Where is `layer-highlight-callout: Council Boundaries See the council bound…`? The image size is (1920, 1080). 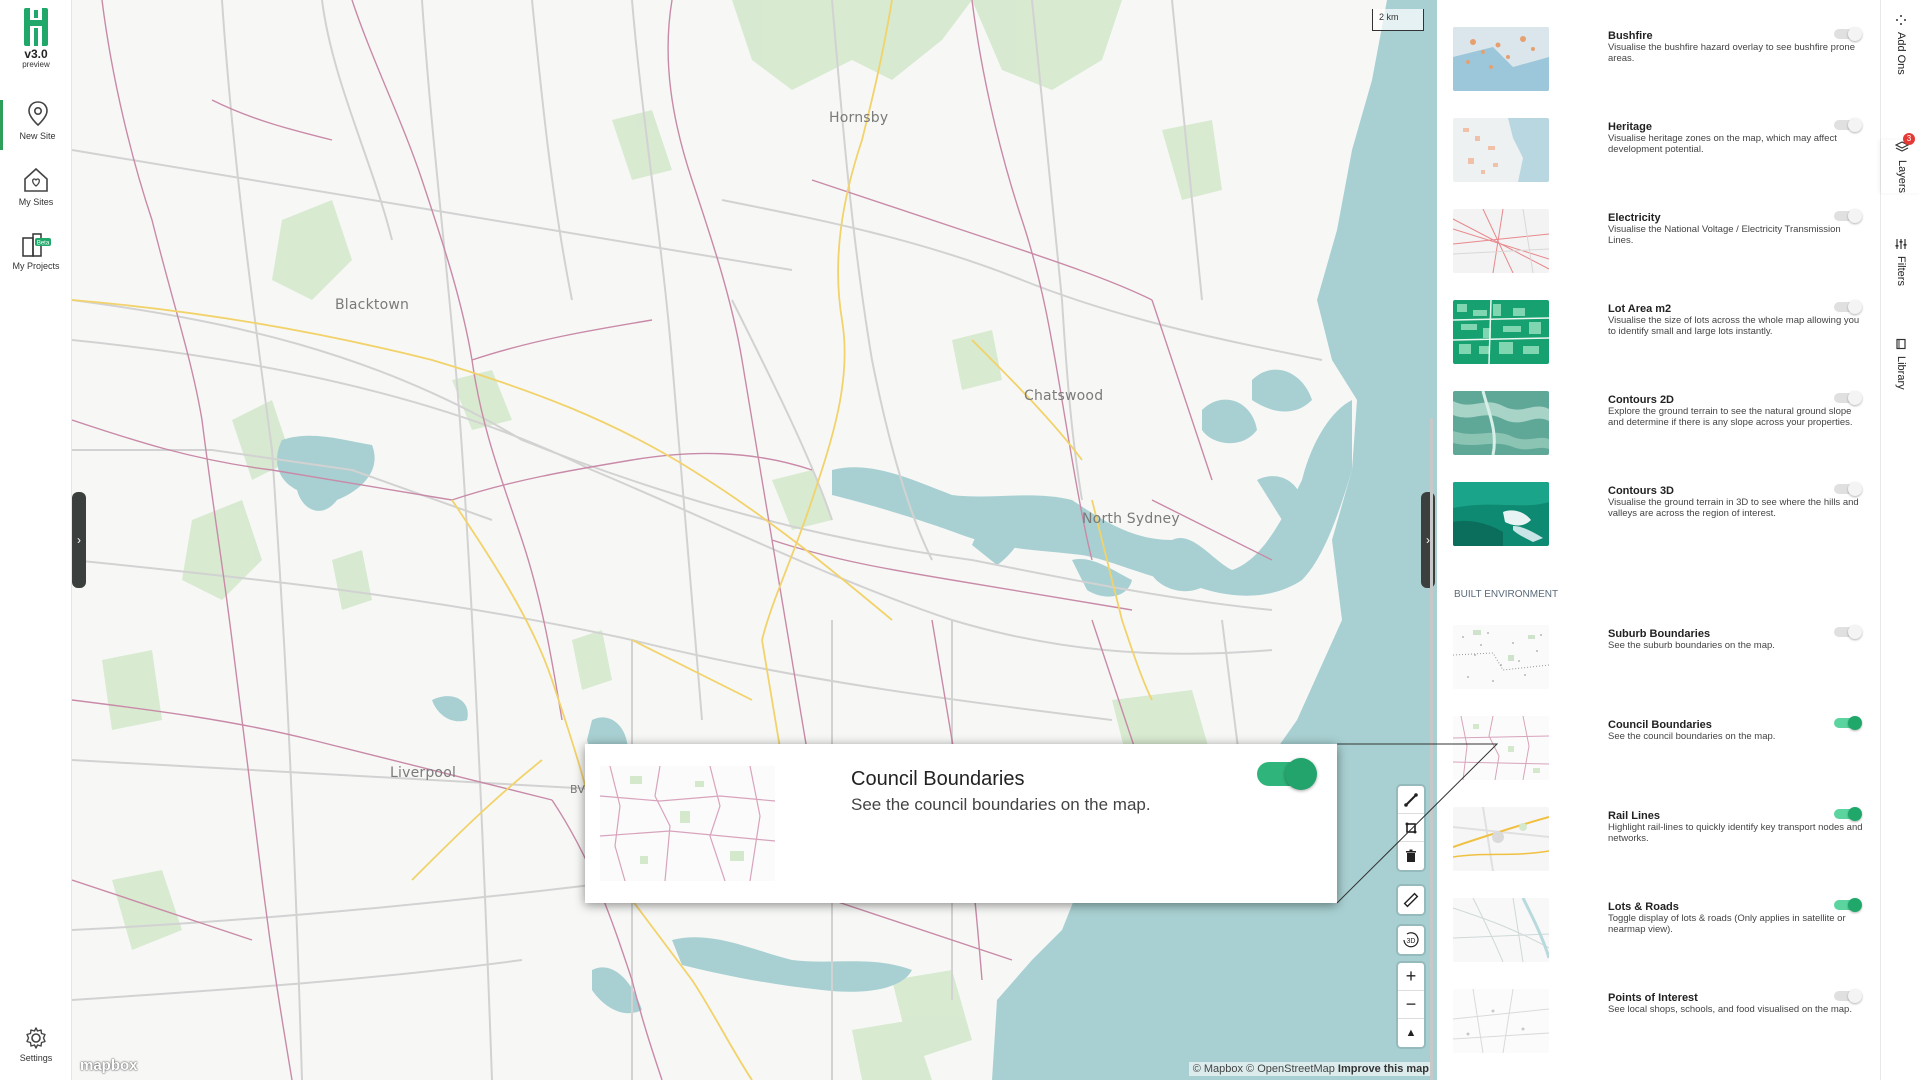
layer-highlight-callout: Council Boundaries See the council bound… is located at coordinates (961, 823).